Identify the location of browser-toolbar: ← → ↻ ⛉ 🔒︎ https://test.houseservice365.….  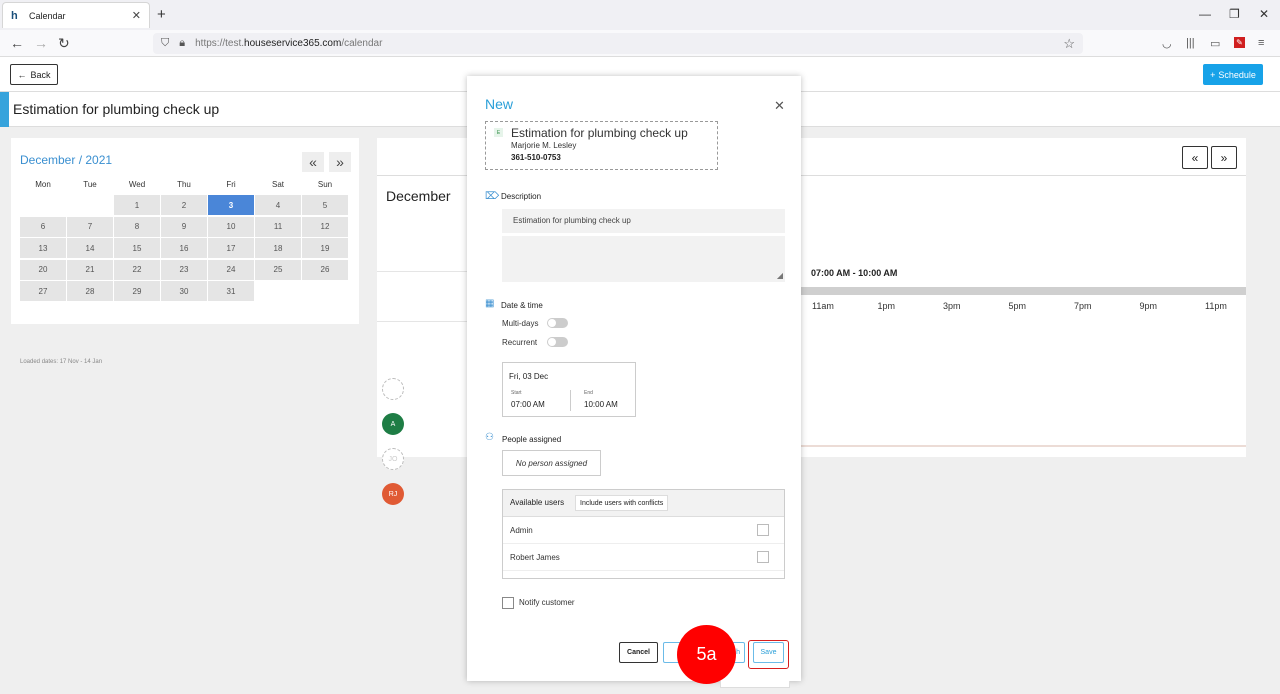
(640, 43).